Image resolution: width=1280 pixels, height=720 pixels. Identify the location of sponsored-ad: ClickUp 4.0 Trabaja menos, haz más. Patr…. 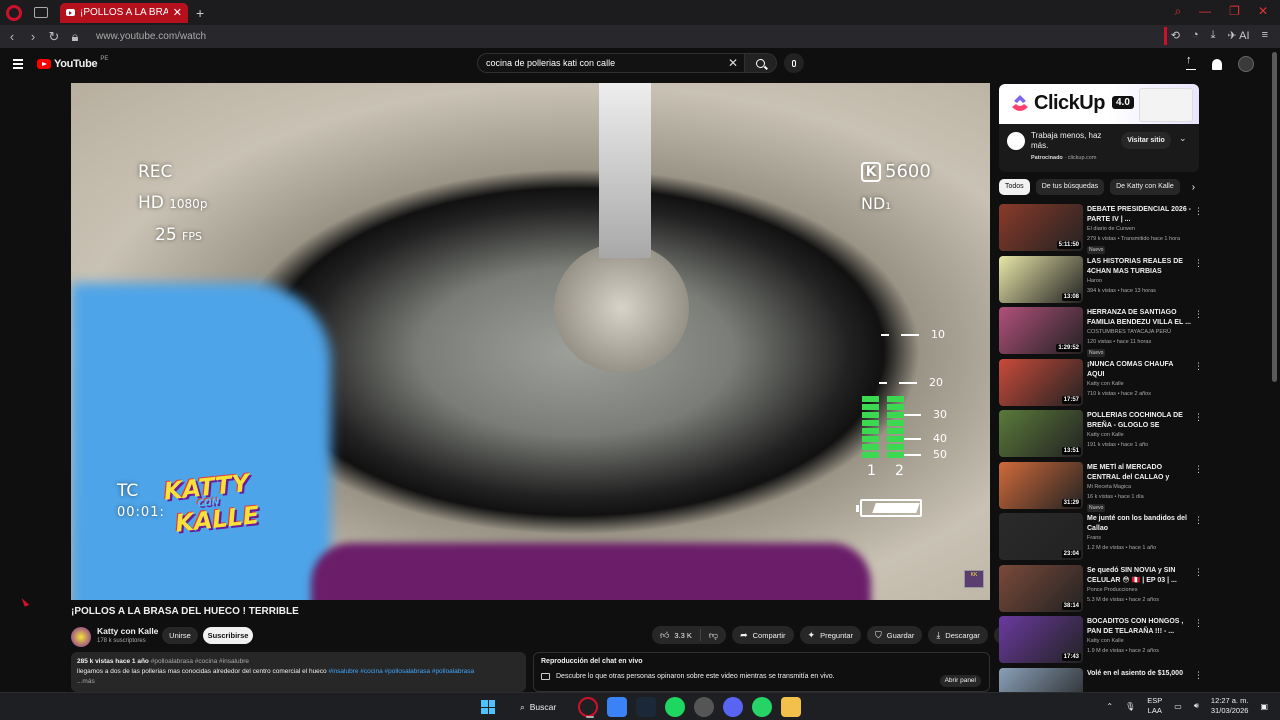
(1099, 128).